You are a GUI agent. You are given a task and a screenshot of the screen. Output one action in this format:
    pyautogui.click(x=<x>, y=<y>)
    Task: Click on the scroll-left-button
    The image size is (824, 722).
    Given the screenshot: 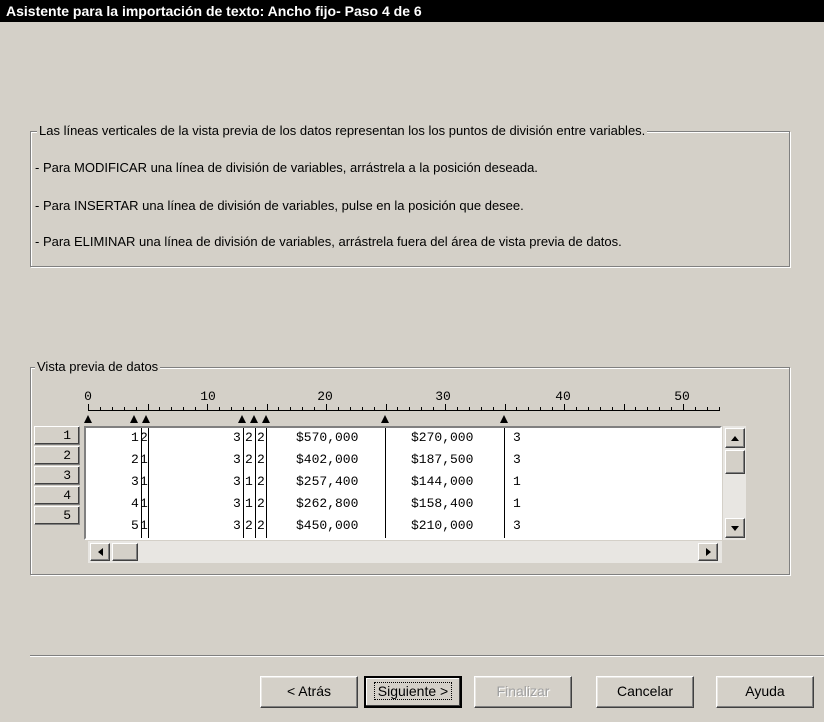 What is the action you would take?
    pyautogui.click(x=100, y=552)
    